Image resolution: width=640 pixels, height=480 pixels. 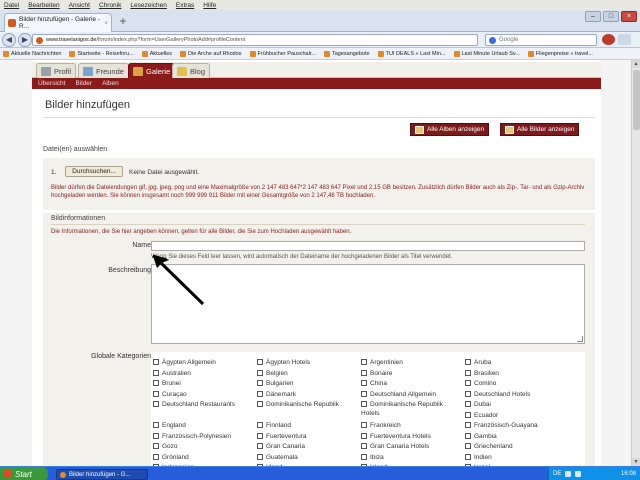 What do you see at coordinates (629, 16) in the screenshot?
I see `close-window-button: ×` at bounding box center [629, 16].